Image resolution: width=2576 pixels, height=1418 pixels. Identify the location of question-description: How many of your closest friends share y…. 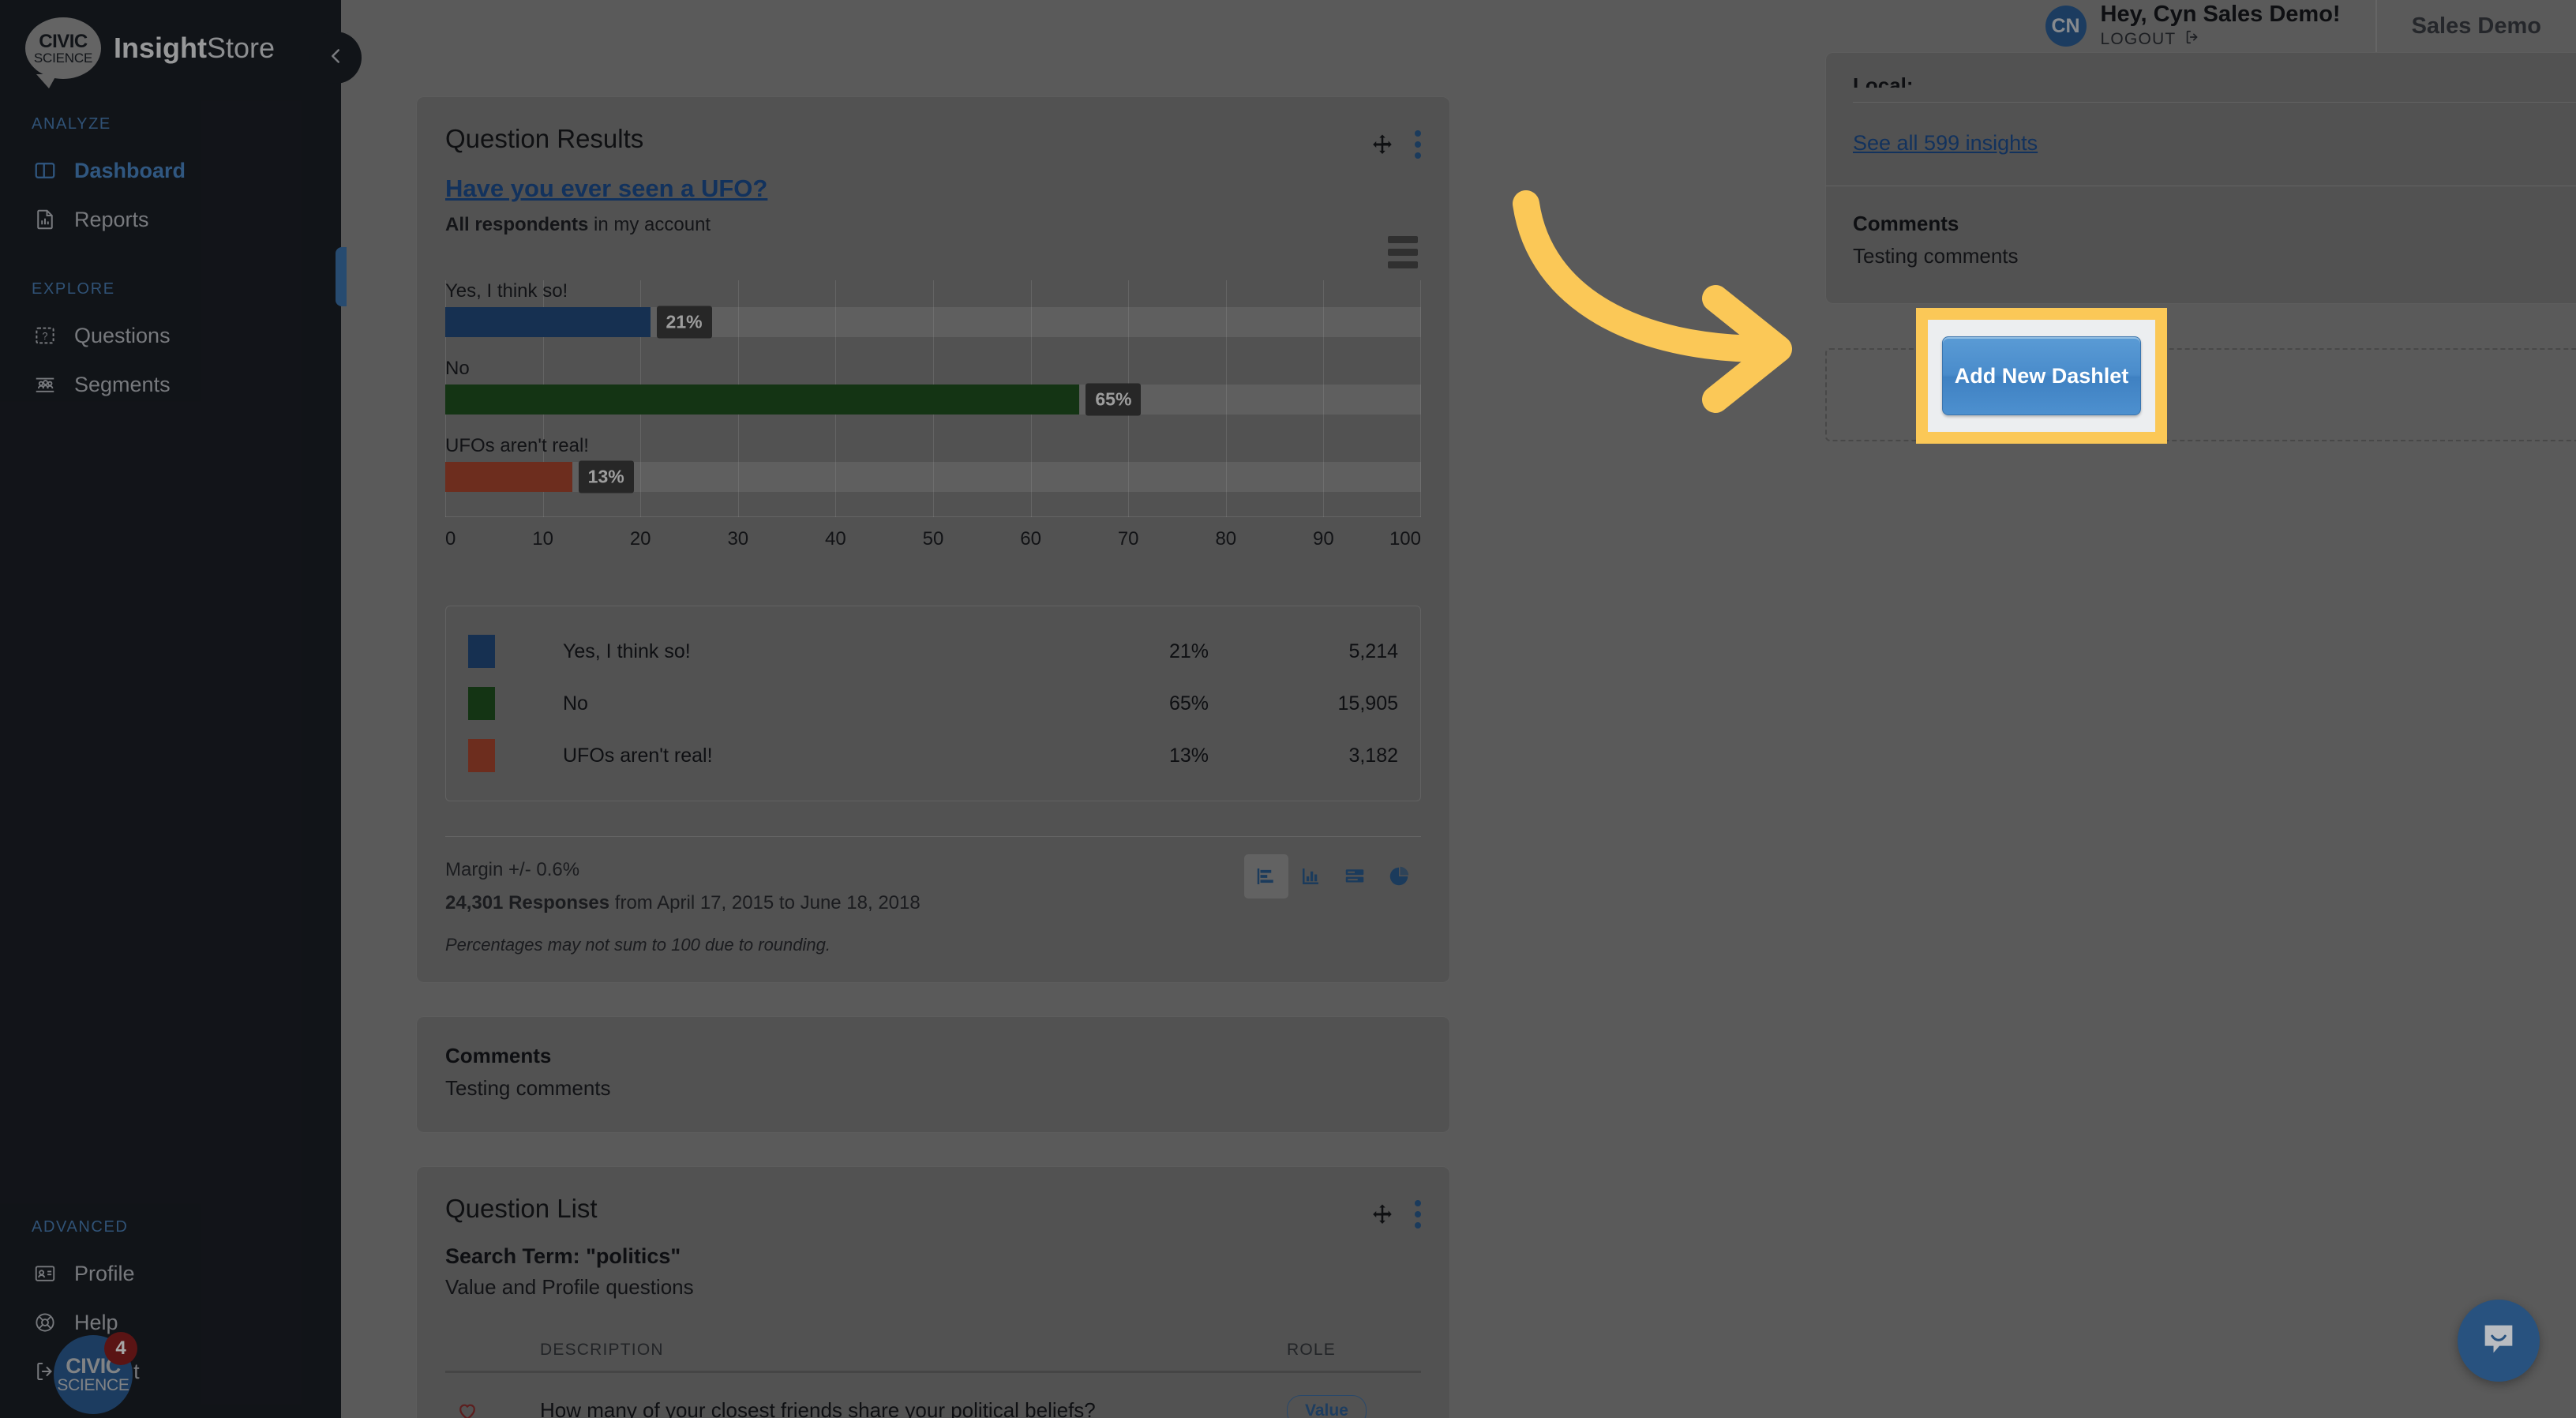
(818, 1408).